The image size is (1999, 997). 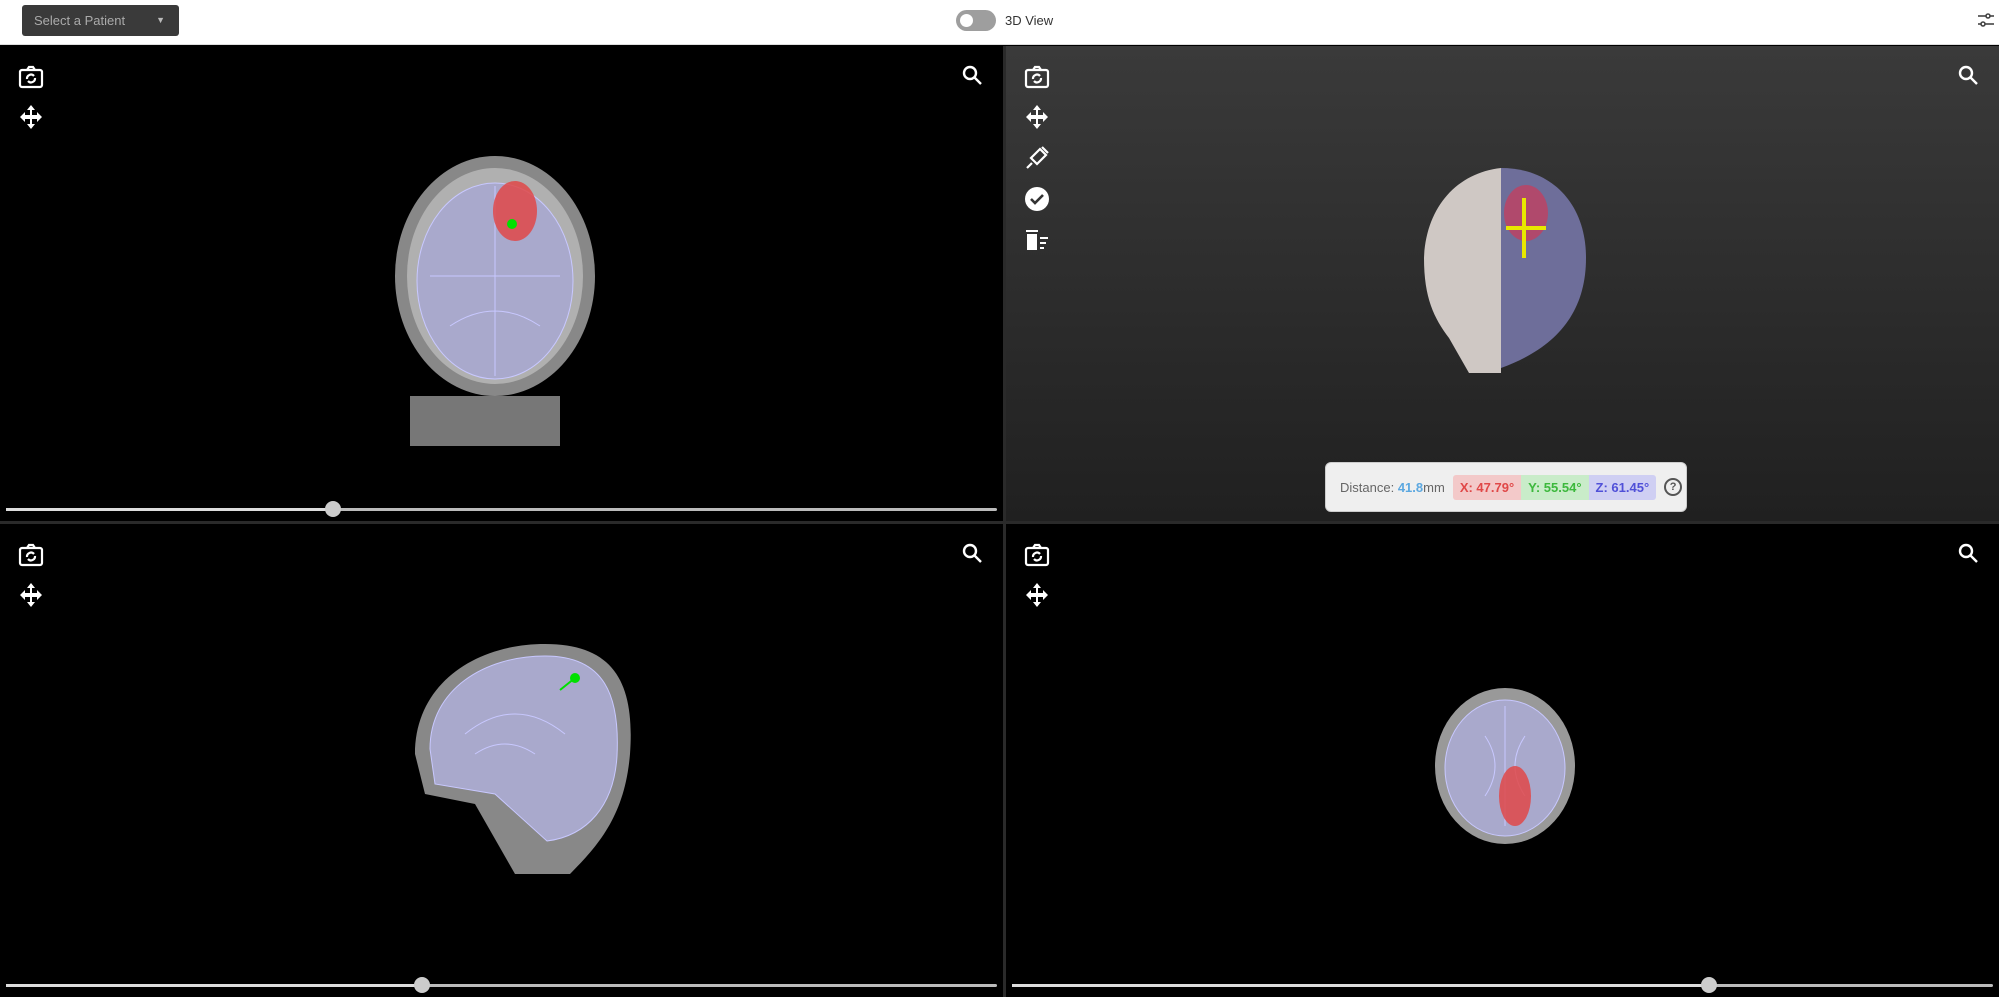 What do you see at coordinates (999, 522) in the screenshot?
I see `viewport-divider-horizontal` at bounding box center [999, 522].